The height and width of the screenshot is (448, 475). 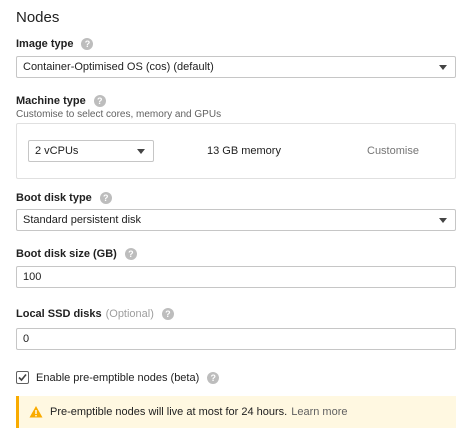 What do you see at coordinates (244, 151) in the screenshot?
I see `memory-text: 13 GB memory` at bounding box center [244, 151].